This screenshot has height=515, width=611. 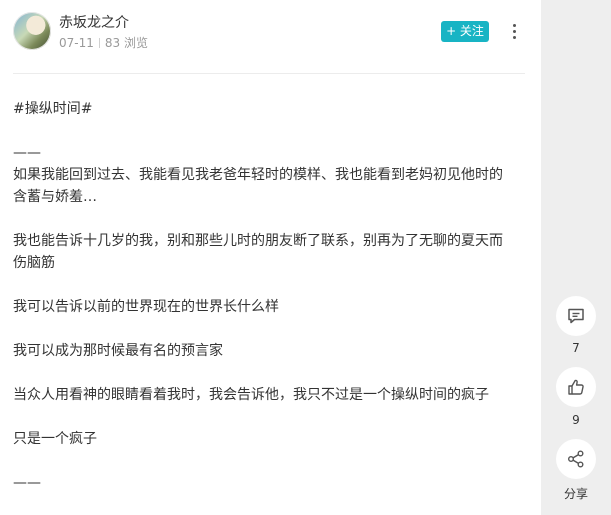 I want to click on comment-button, so click(x=576, y=316).